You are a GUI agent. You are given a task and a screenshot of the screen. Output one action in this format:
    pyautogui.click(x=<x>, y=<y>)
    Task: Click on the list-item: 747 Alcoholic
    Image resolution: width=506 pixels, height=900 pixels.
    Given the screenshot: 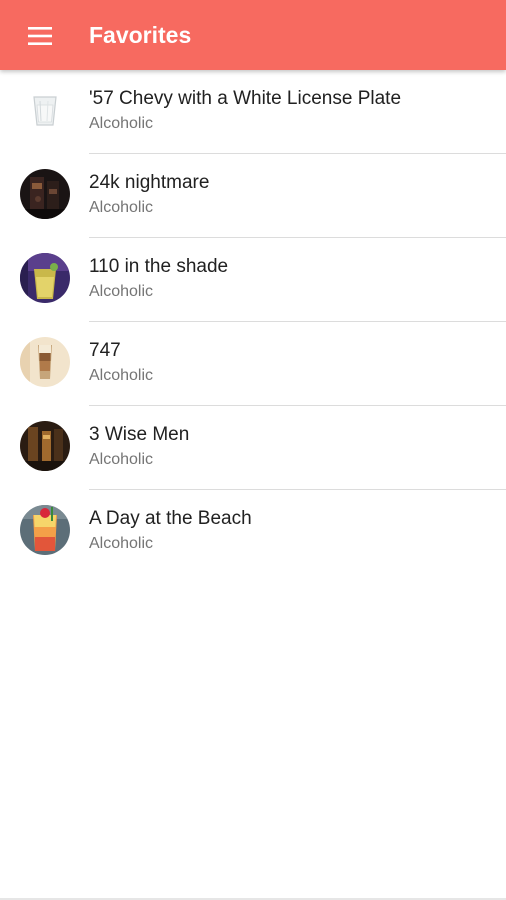 What is the action you would take?
    pyautogui.click(x=253, y=364)
    